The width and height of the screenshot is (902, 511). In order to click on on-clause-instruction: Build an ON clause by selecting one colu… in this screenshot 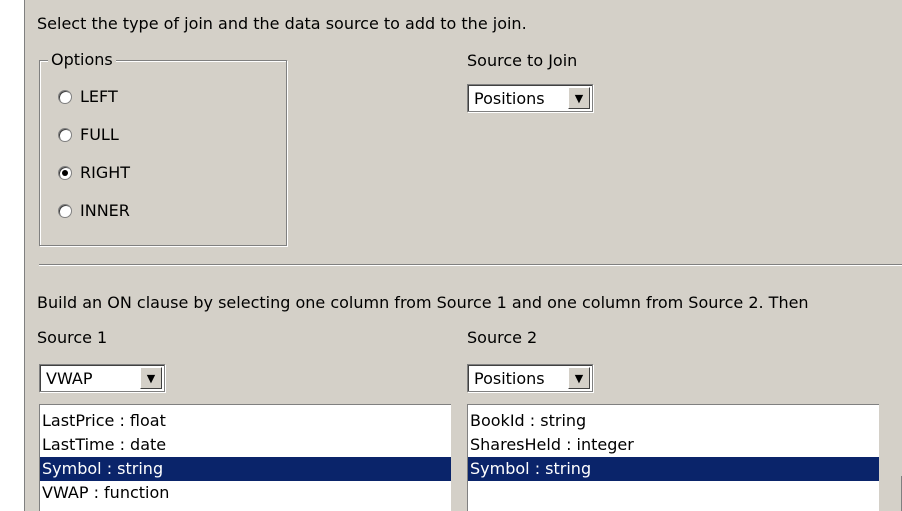, I will do `click(423, 302)`.